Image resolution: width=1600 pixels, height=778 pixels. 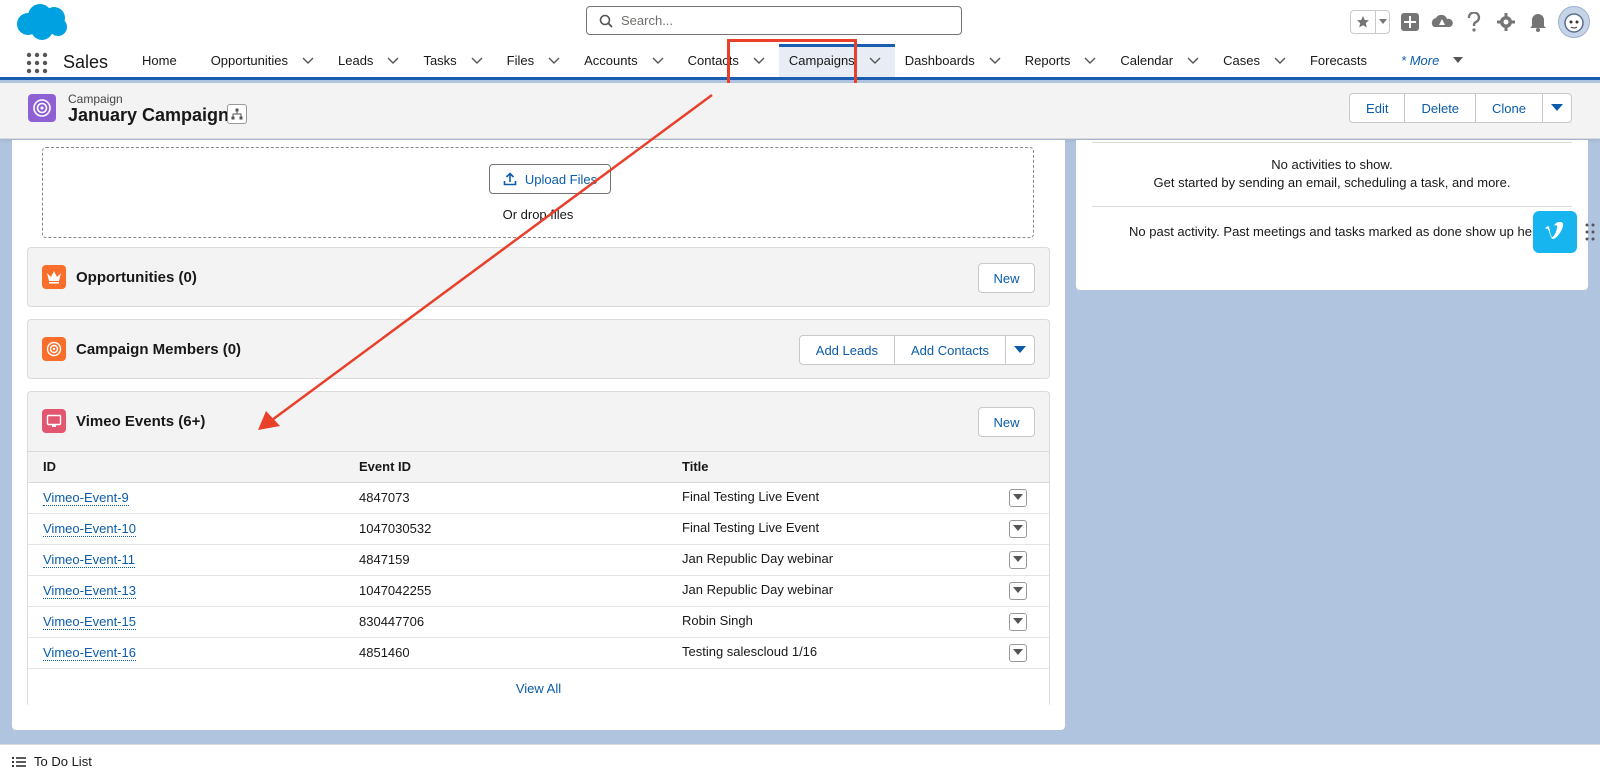 I want to click on search-input, so click(x=771, y=20).